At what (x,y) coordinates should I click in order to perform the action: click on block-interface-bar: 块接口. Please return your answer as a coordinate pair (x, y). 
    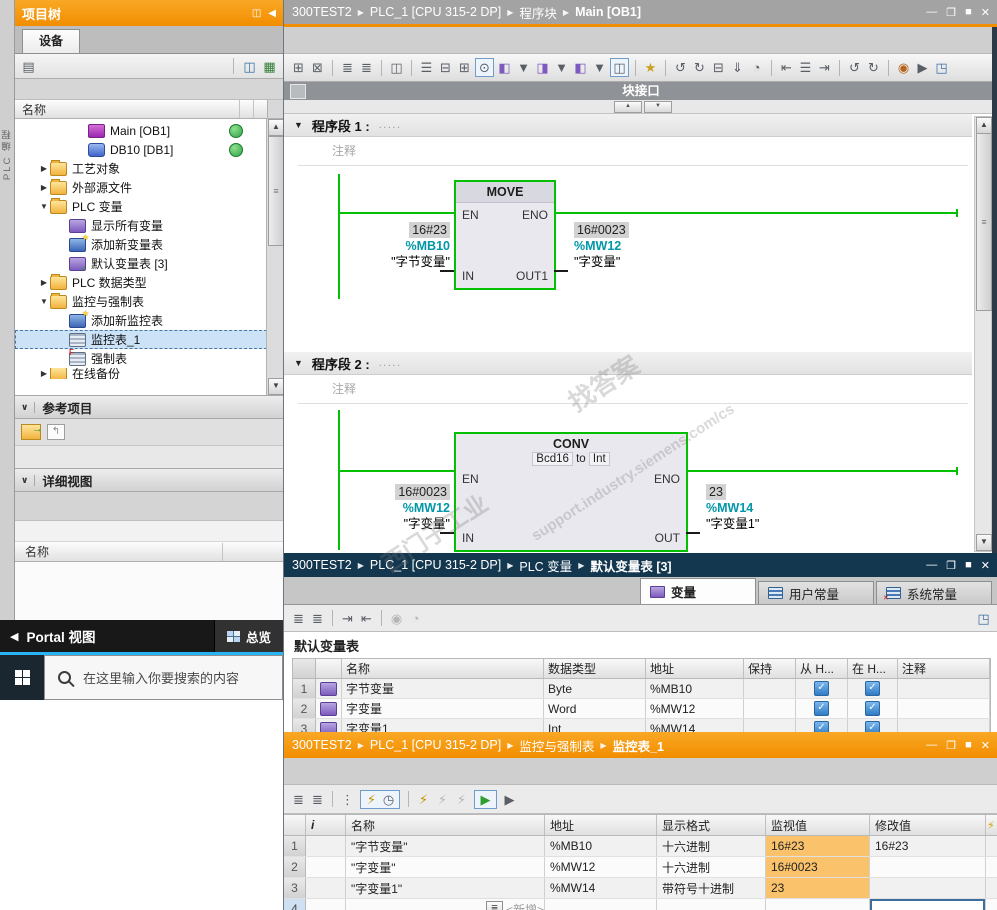
    Looking at the image, I should click on (640, 91).